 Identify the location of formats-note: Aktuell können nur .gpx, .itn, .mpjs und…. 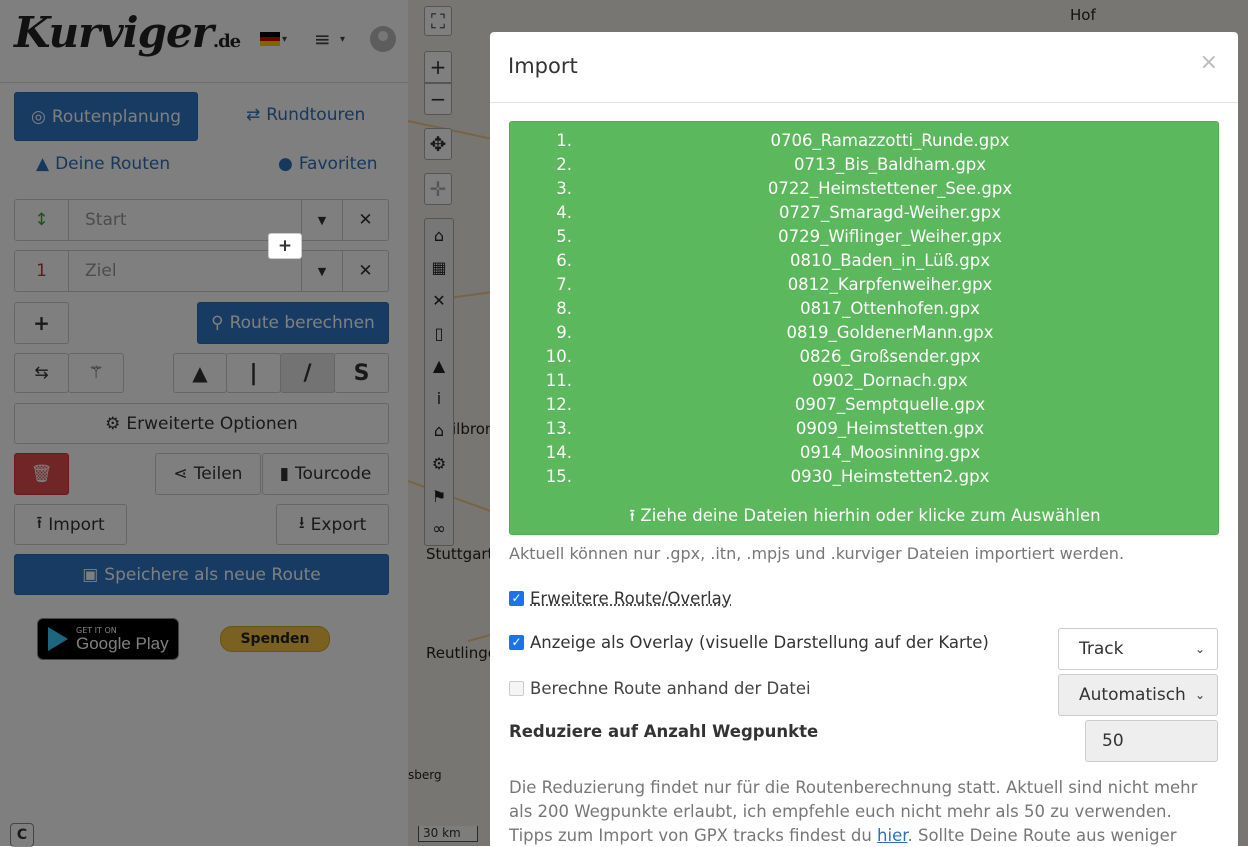
(817, 553).